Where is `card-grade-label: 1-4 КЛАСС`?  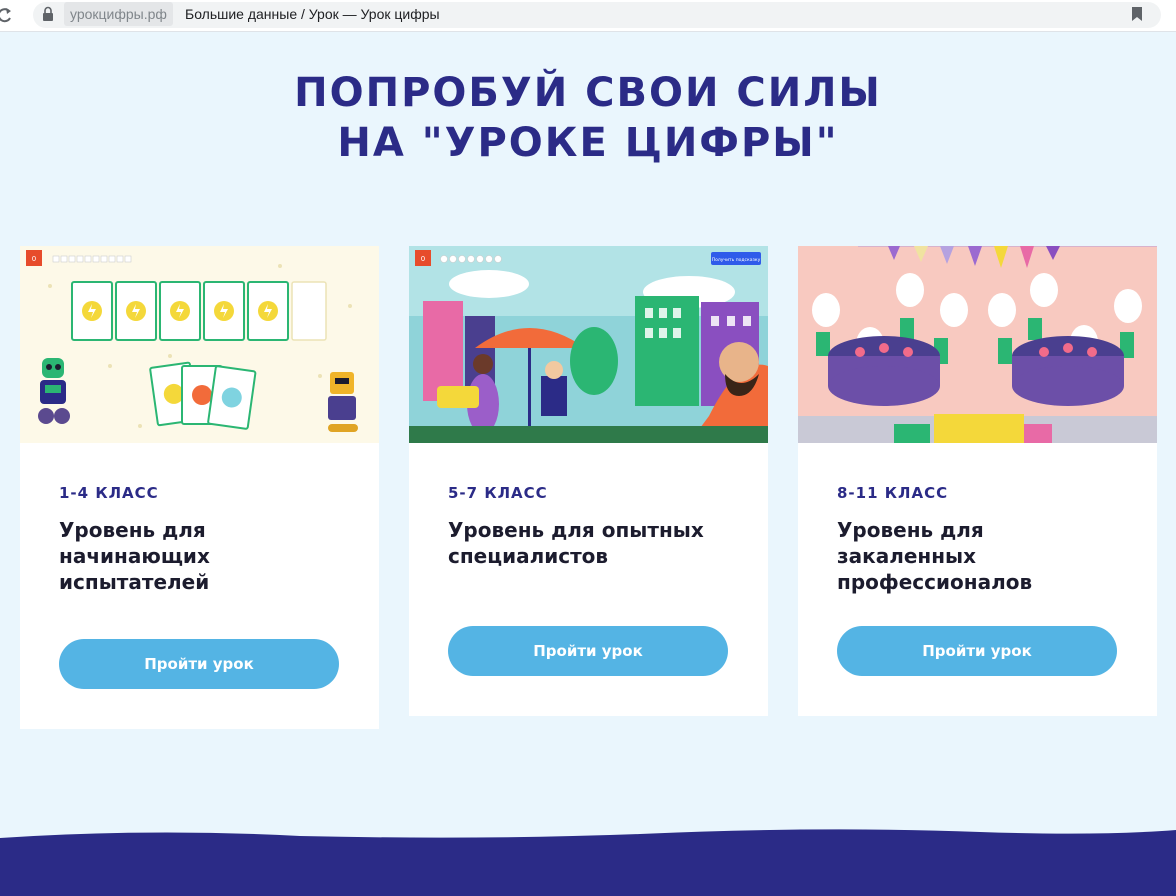
card-grade-label: 1-4 КЛАСС is located at coordinates (109, 493).